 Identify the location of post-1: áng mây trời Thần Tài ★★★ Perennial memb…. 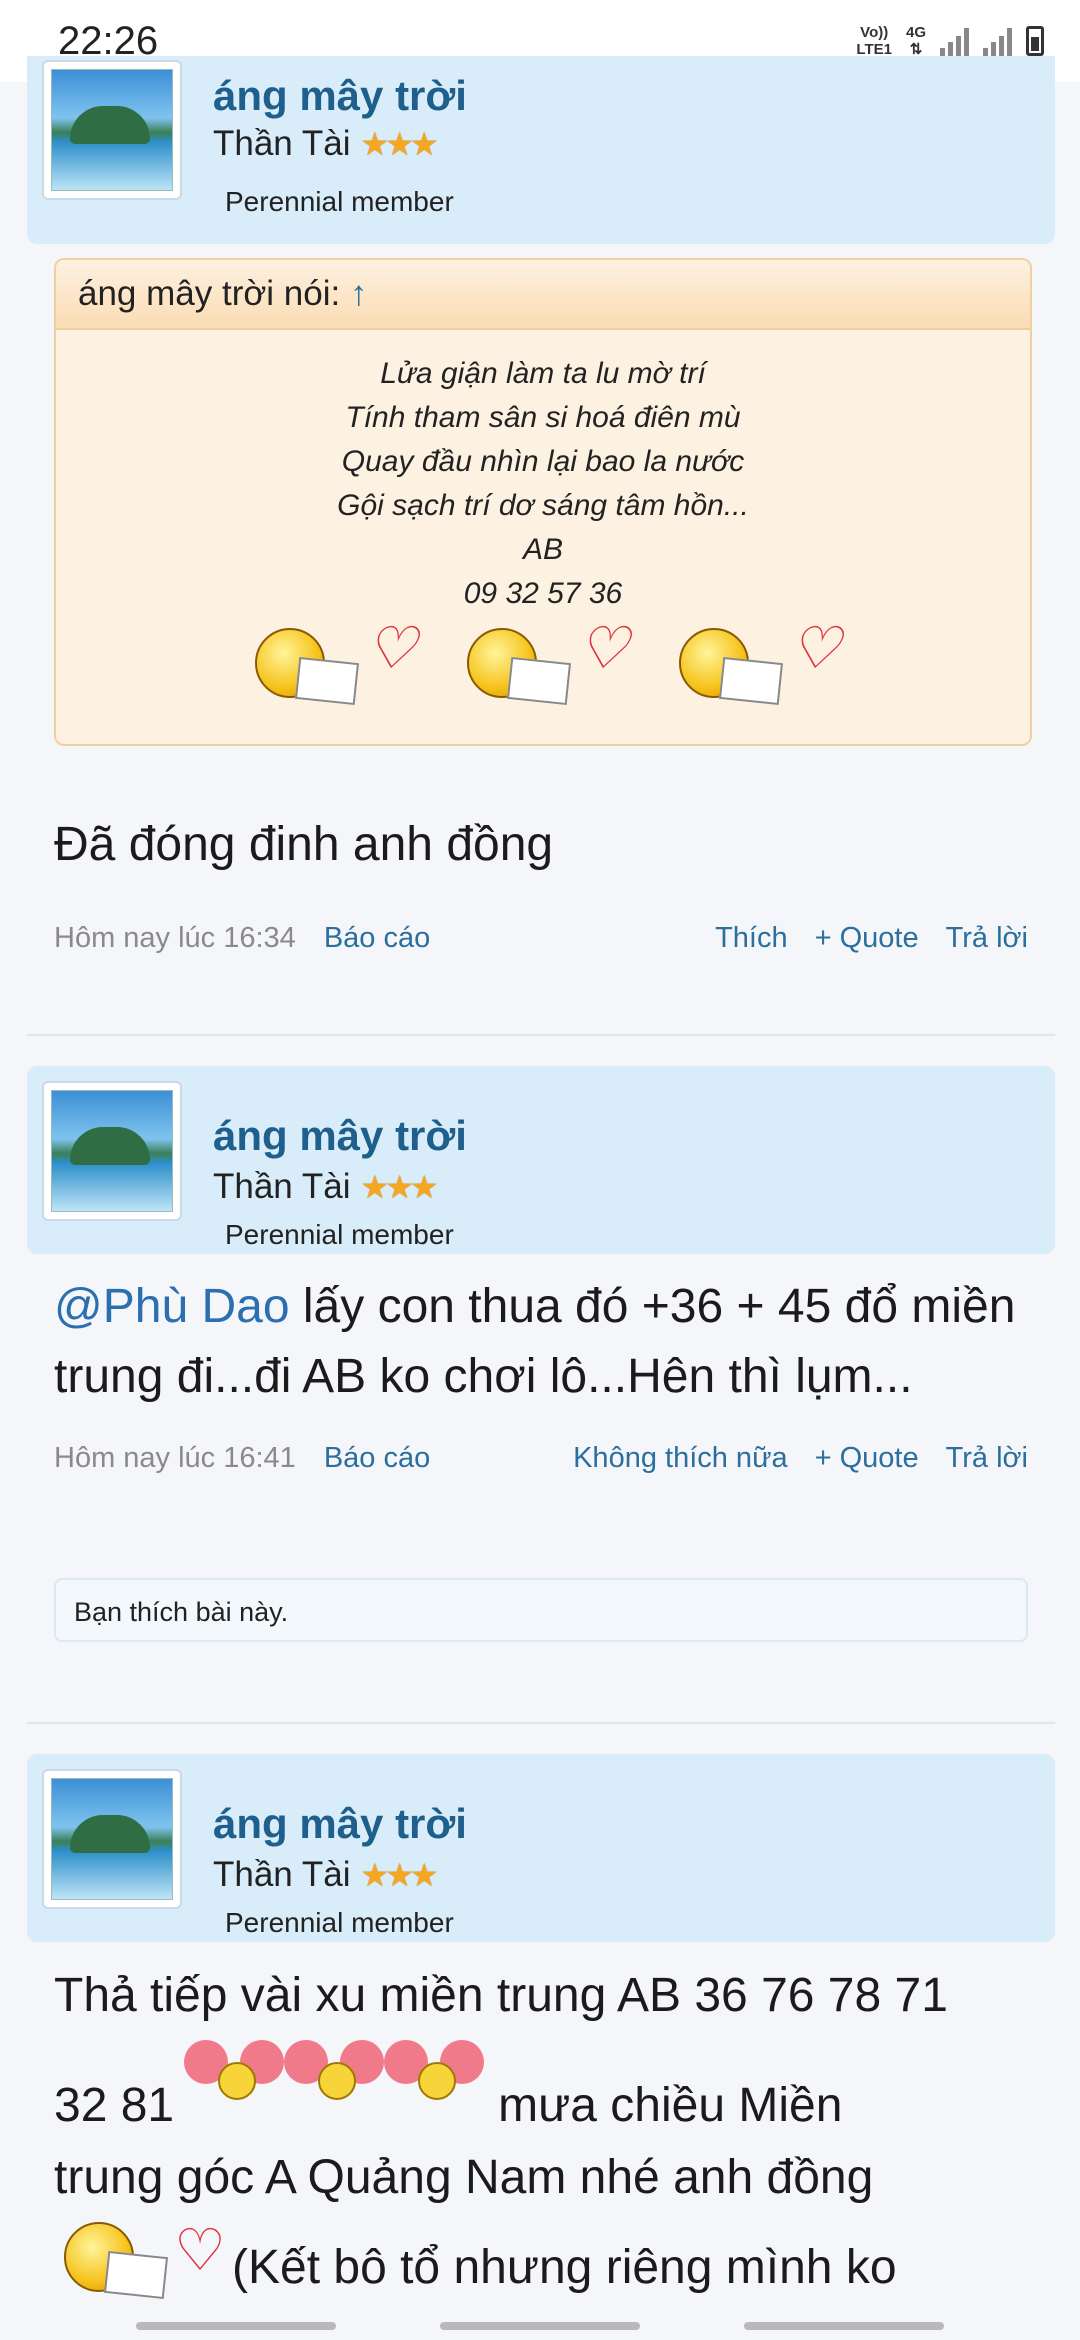
(541, 150).